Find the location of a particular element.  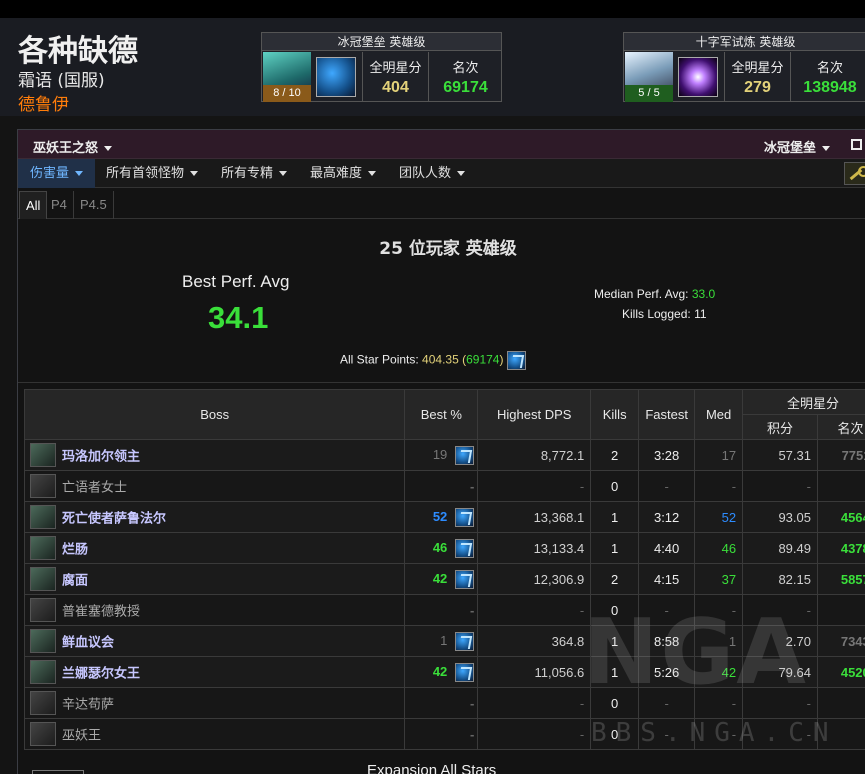

boss-name: 死亡使者萨鲁法尔 is located at coordinates (114, 519).